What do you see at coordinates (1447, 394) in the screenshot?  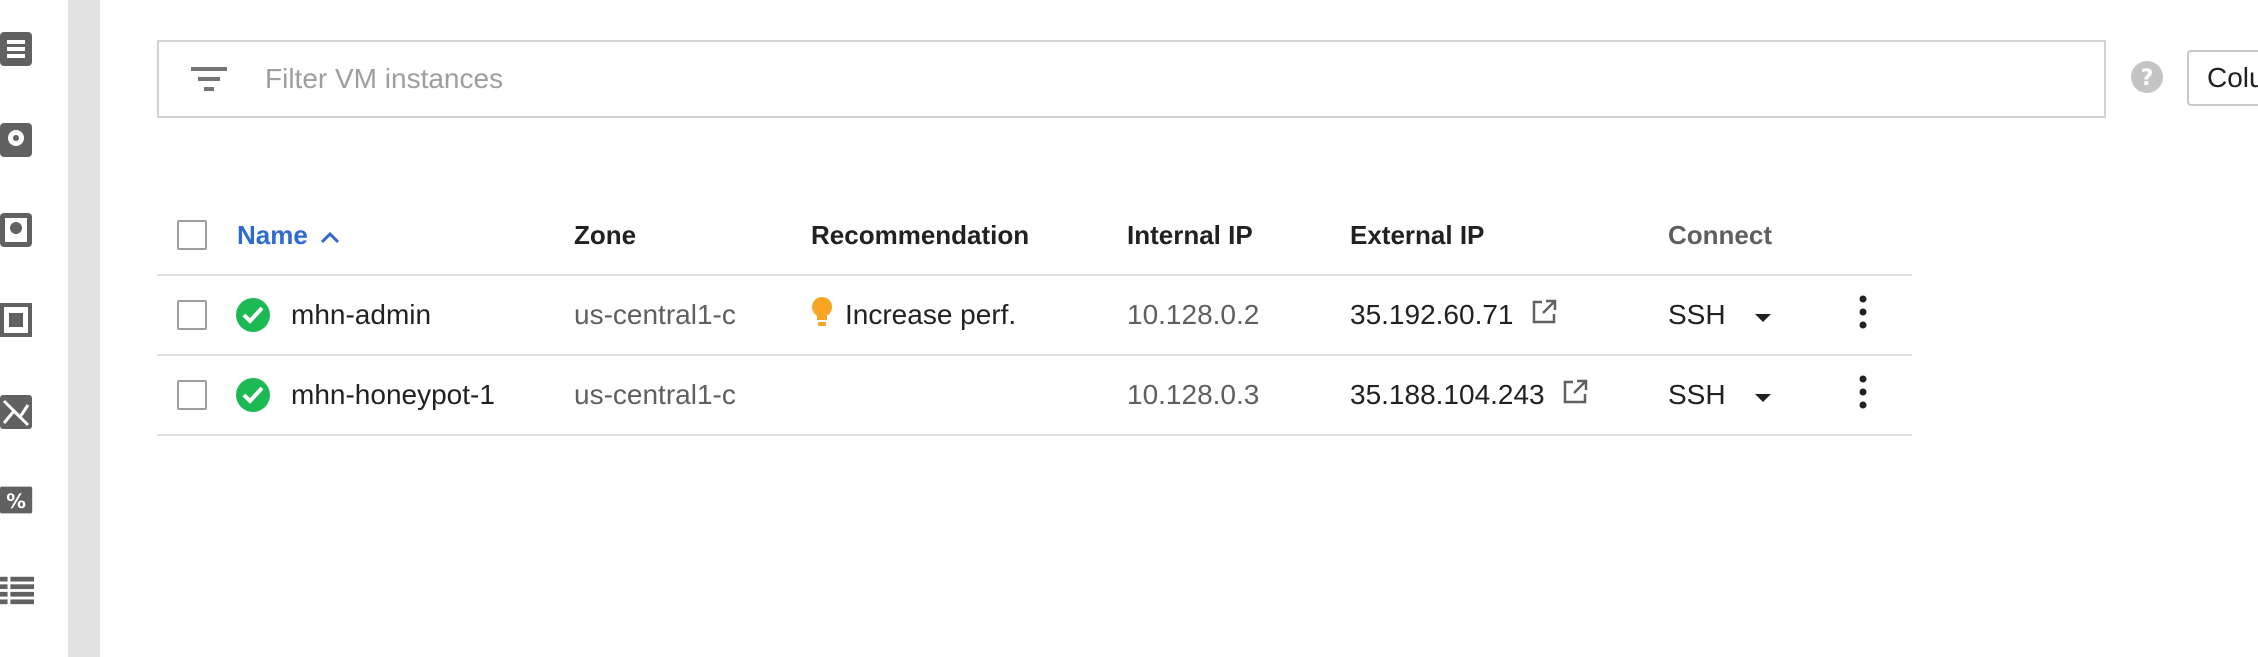 I see `external-ip-value: 35.188.104.243` at bounding box center [1447, 394].